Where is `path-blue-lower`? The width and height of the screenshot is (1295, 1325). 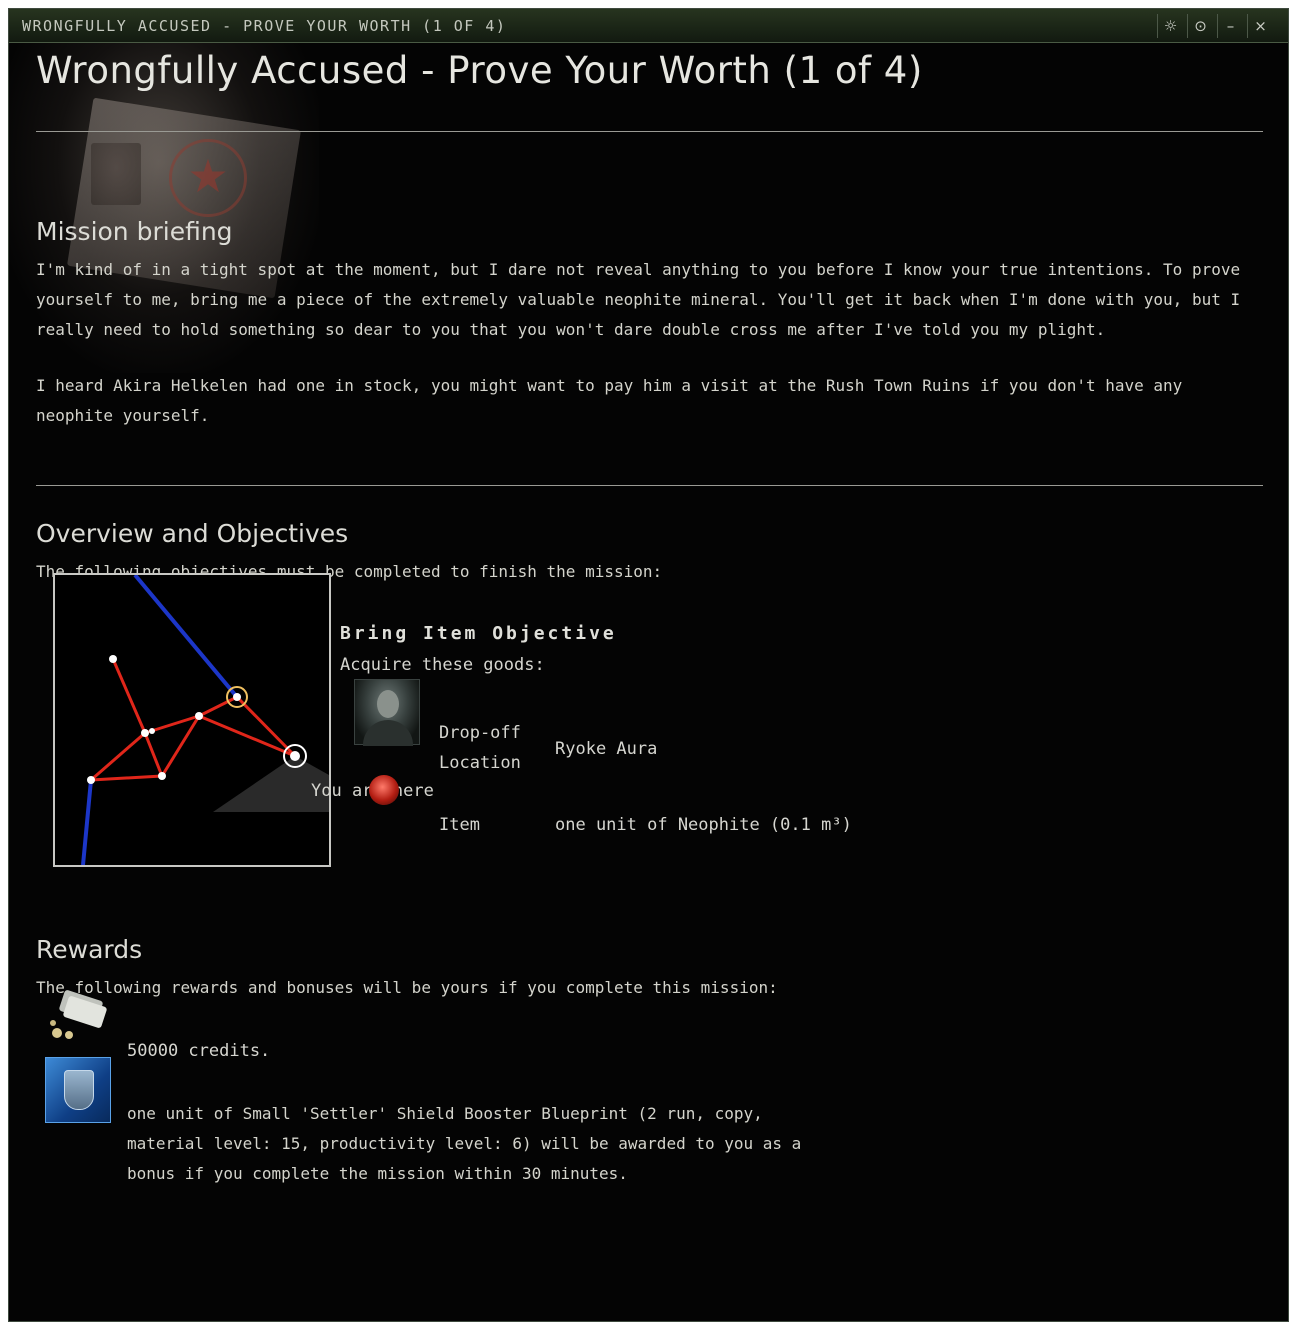
path-blue-lower is located at coordinates (87, 822).